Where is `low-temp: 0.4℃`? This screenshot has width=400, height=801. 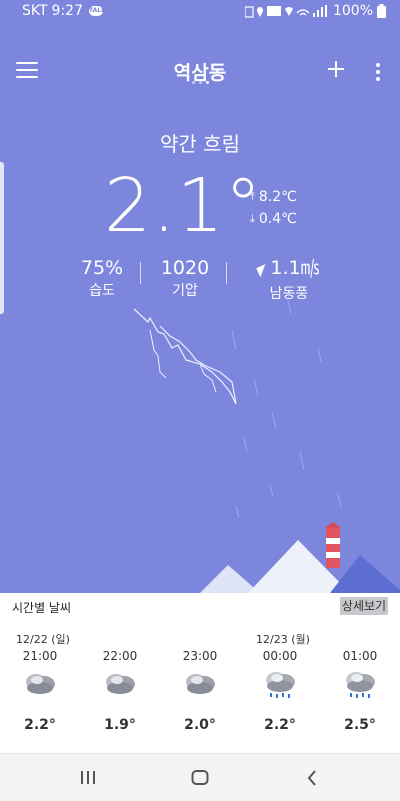
low-temp: 0.4℃ is located at coordinates (277, 219).